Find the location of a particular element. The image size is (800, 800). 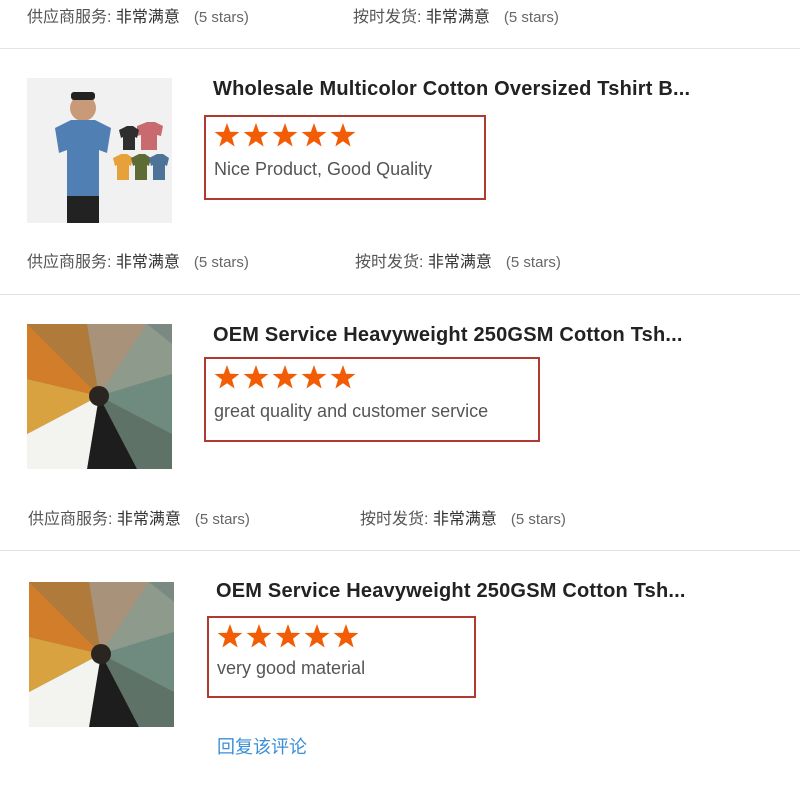

review-highlight-box: Nice Product, Good Quality is located at coordinates (345, 157).